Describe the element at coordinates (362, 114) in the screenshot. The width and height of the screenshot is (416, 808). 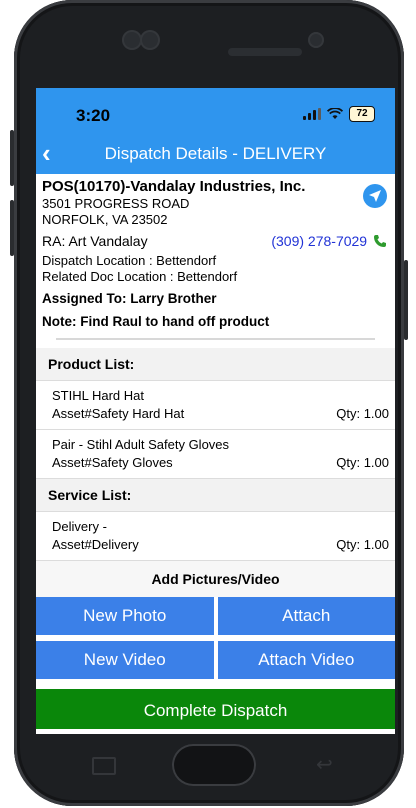
I see `battery-icon: 72` at that location.